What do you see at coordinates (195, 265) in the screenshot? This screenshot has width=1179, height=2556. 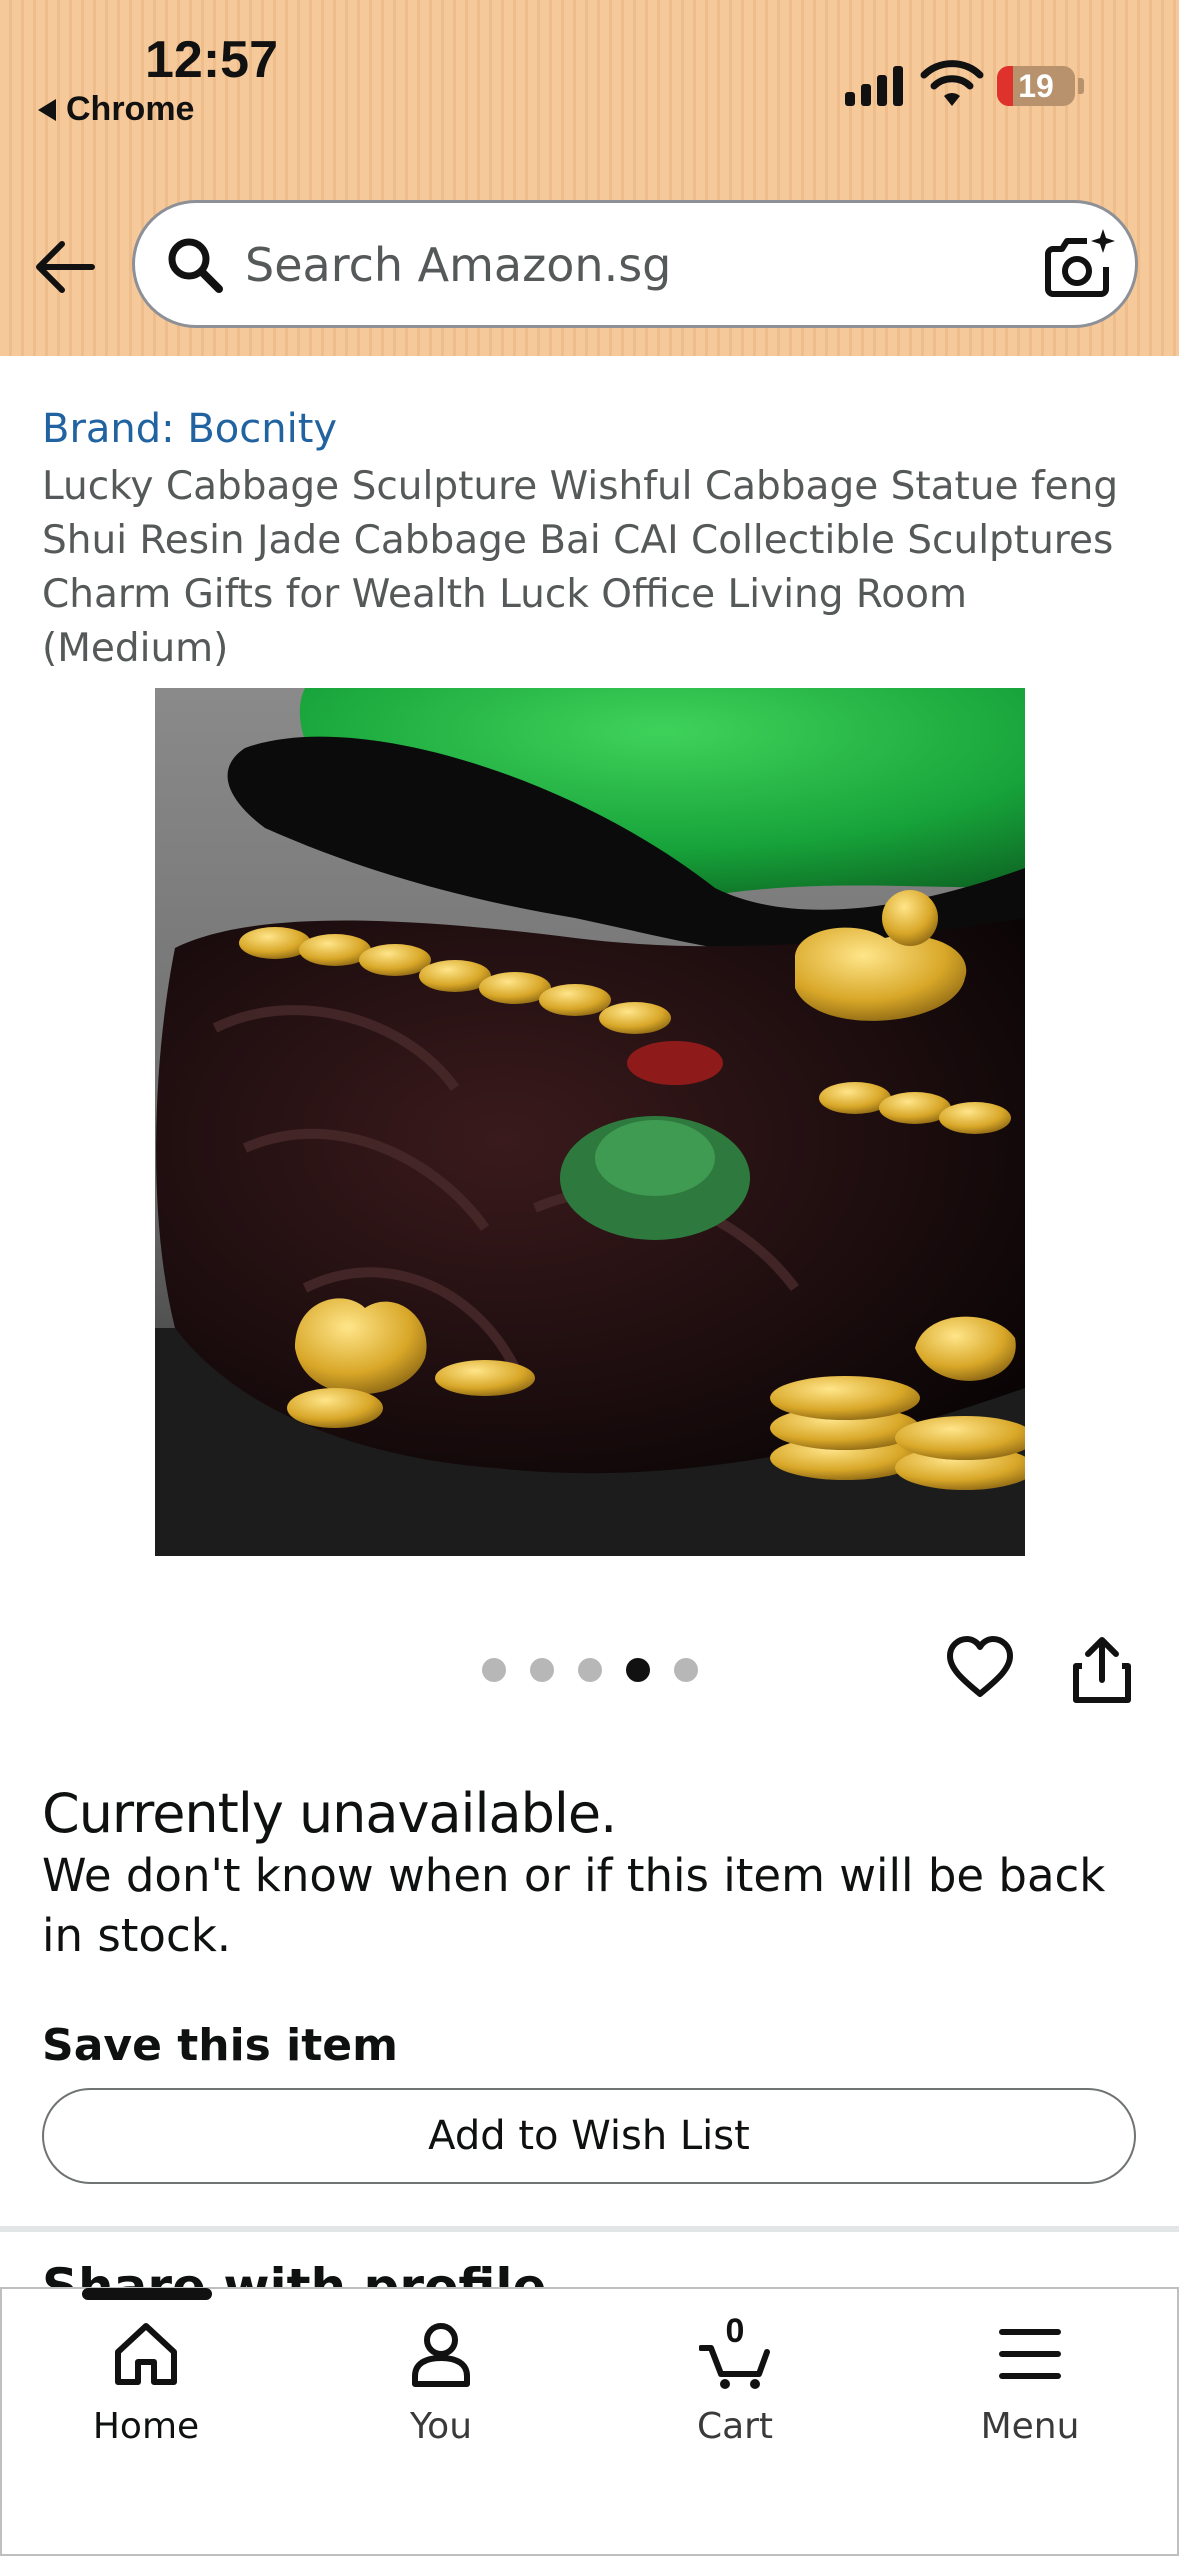 I see `search-icon` at bounding box center [195, 265].